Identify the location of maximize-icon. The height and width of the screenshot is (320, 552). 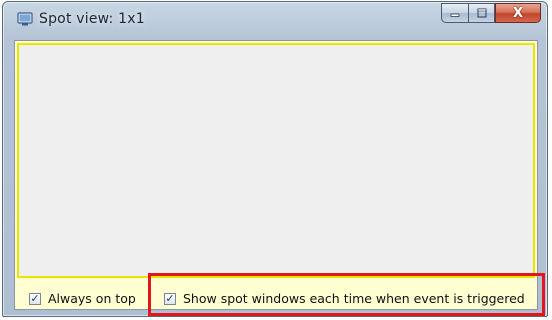
(481, 13).